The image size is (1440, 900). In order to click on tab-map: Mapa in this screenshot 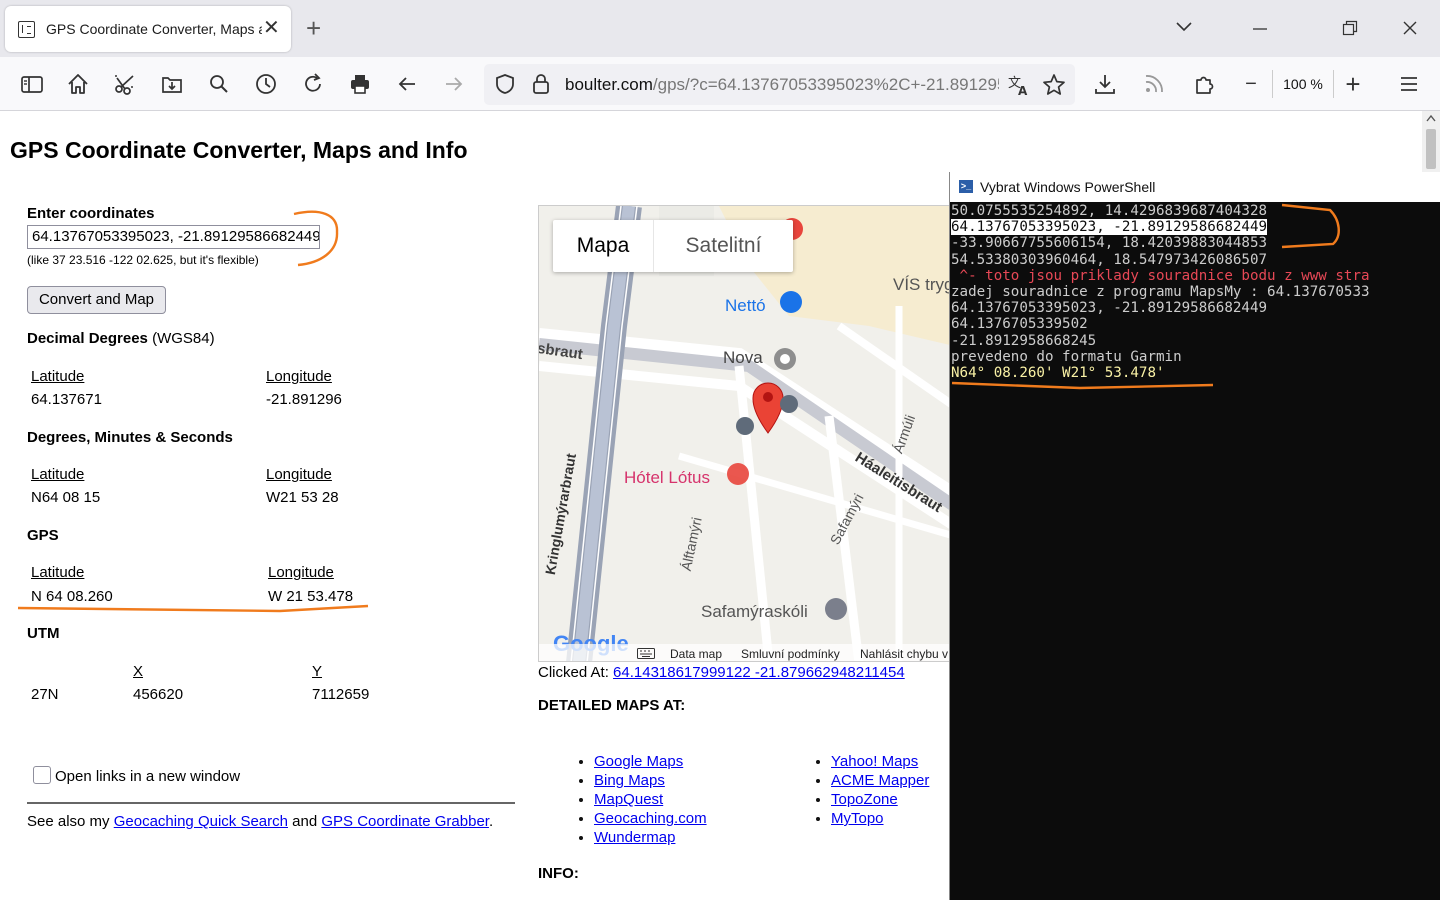, I will do `click(603, 246)`.